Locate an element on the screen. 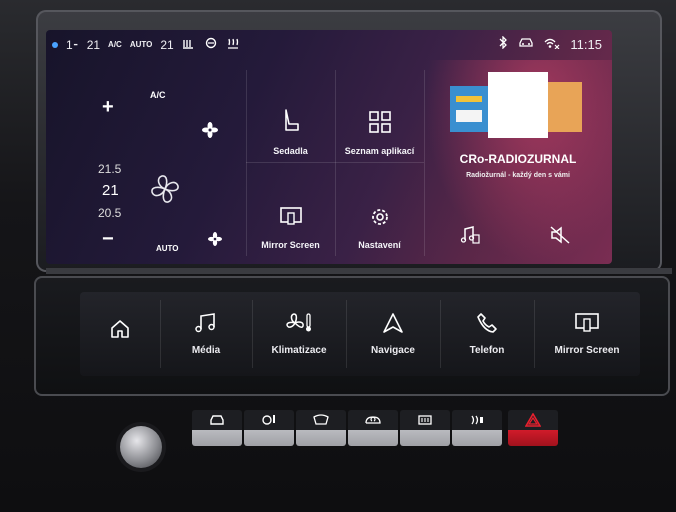  parking-sensor-icon is located at coordinates (477, 422).